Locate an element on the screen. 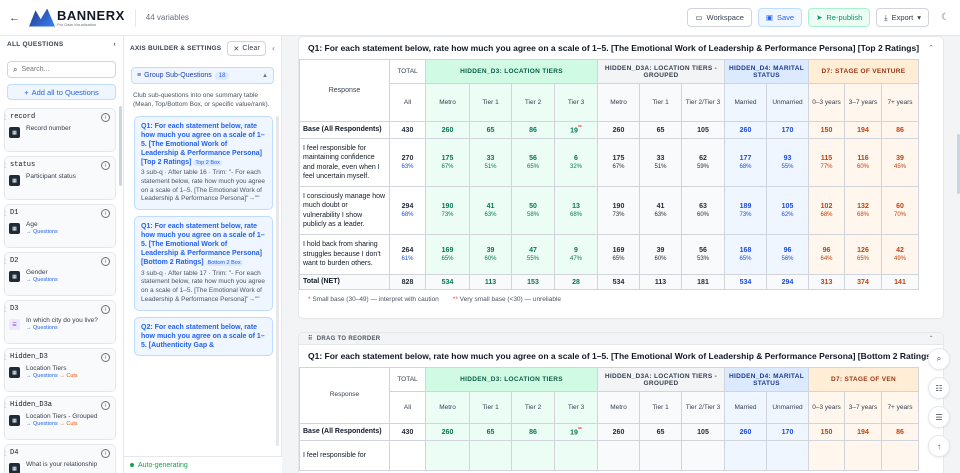 Image resolution: width=960 pixels, height=473 pixels. question-card-d4: ⋮ D4 ▦ What is your relationship i is located at coordinates (59, 458).